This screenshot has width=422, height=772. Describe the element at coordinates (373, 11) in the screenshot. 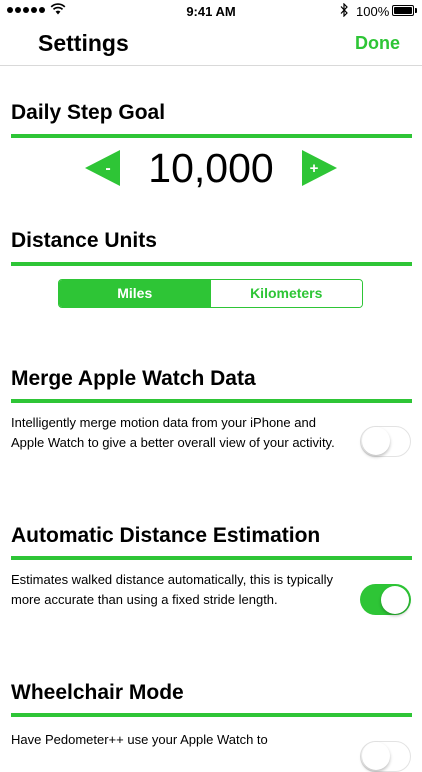

I see `battery-percent: 100%` at that location.